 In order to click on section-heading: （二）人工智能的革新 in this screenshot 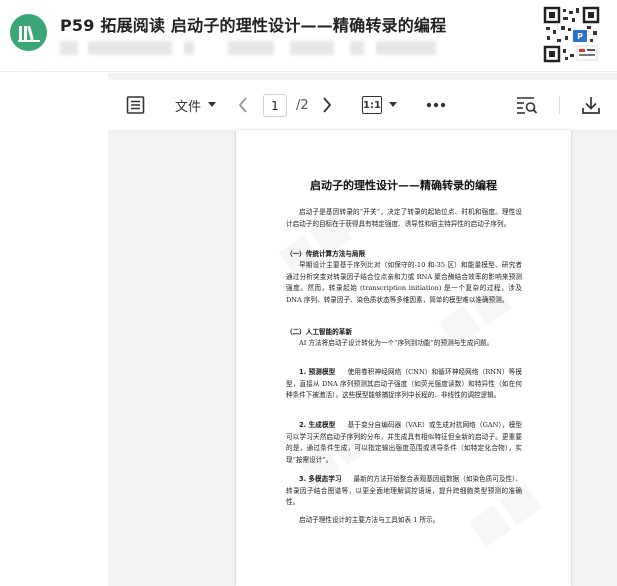, I will do `click(319, 332)`.